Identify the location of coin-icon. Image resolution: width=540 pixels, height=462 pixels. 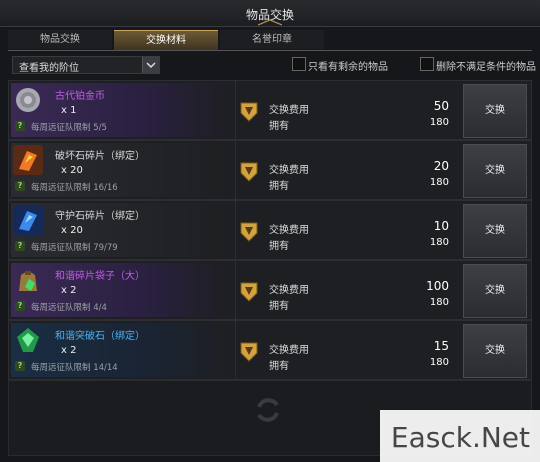
(28, 100).